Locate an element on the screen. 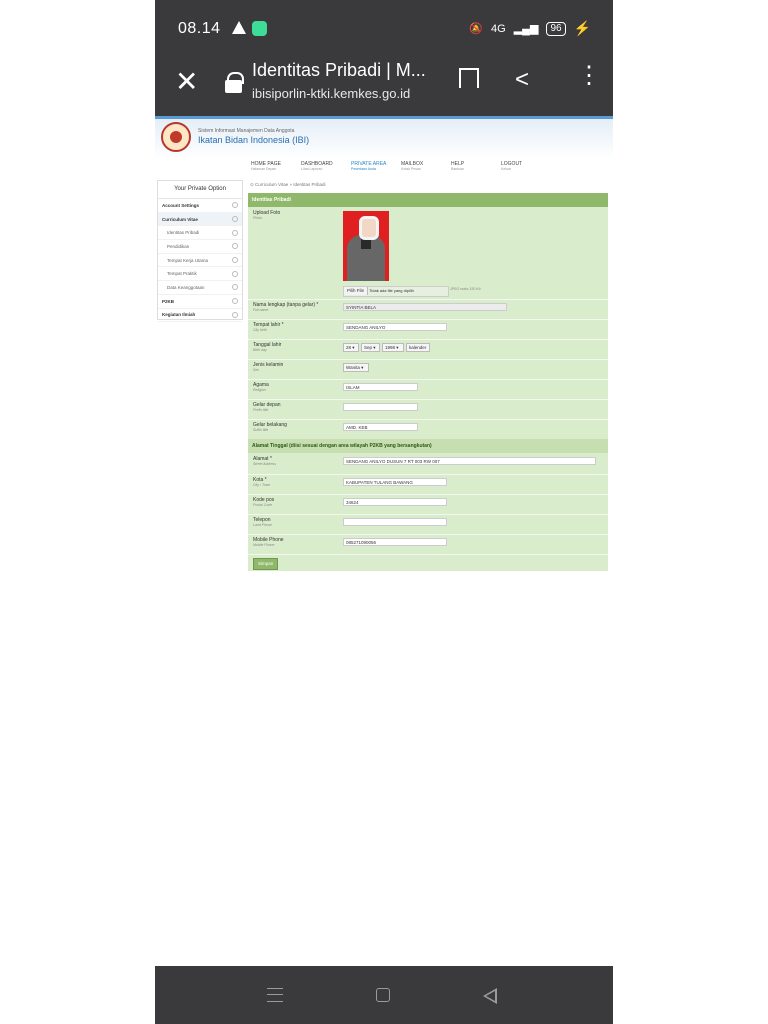 This screenshot has height=1024, width=768. sidebar-item-label: Tempat Kerja Utama is located at coordinates (188, 260).